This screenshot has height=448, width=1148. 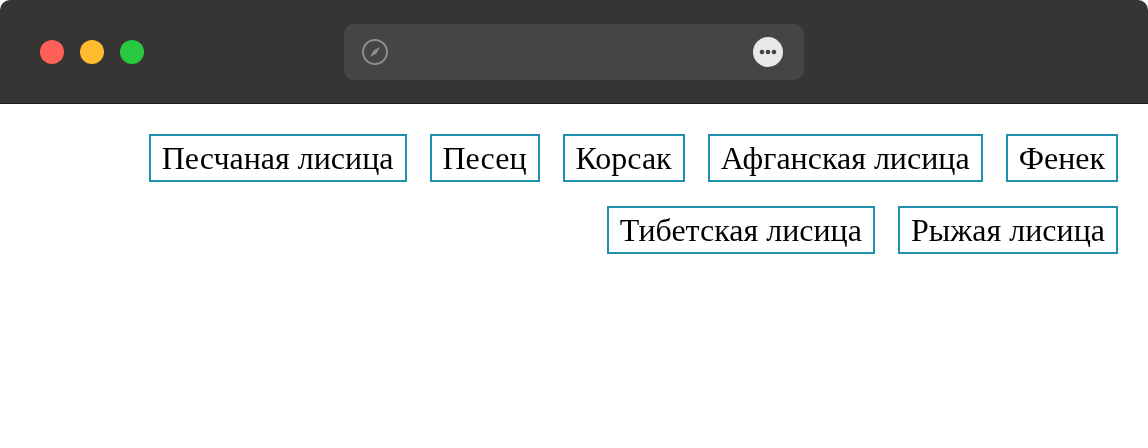 I want to click on tag: Рыжая лисица, so click(x=1007, y=230).